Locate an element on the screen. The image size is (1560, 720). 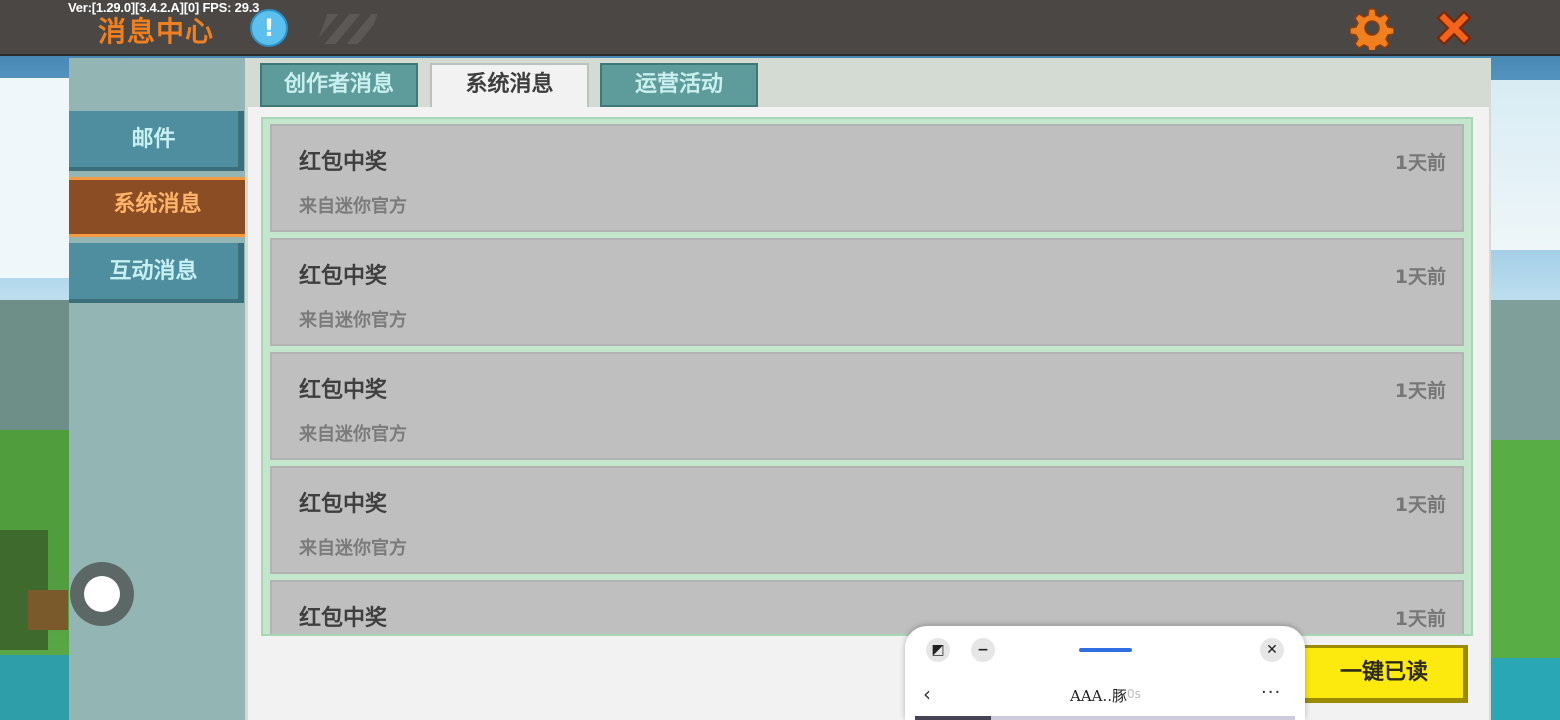
tab-system-messages: 系统消息 is located at coordinates (509, 86).